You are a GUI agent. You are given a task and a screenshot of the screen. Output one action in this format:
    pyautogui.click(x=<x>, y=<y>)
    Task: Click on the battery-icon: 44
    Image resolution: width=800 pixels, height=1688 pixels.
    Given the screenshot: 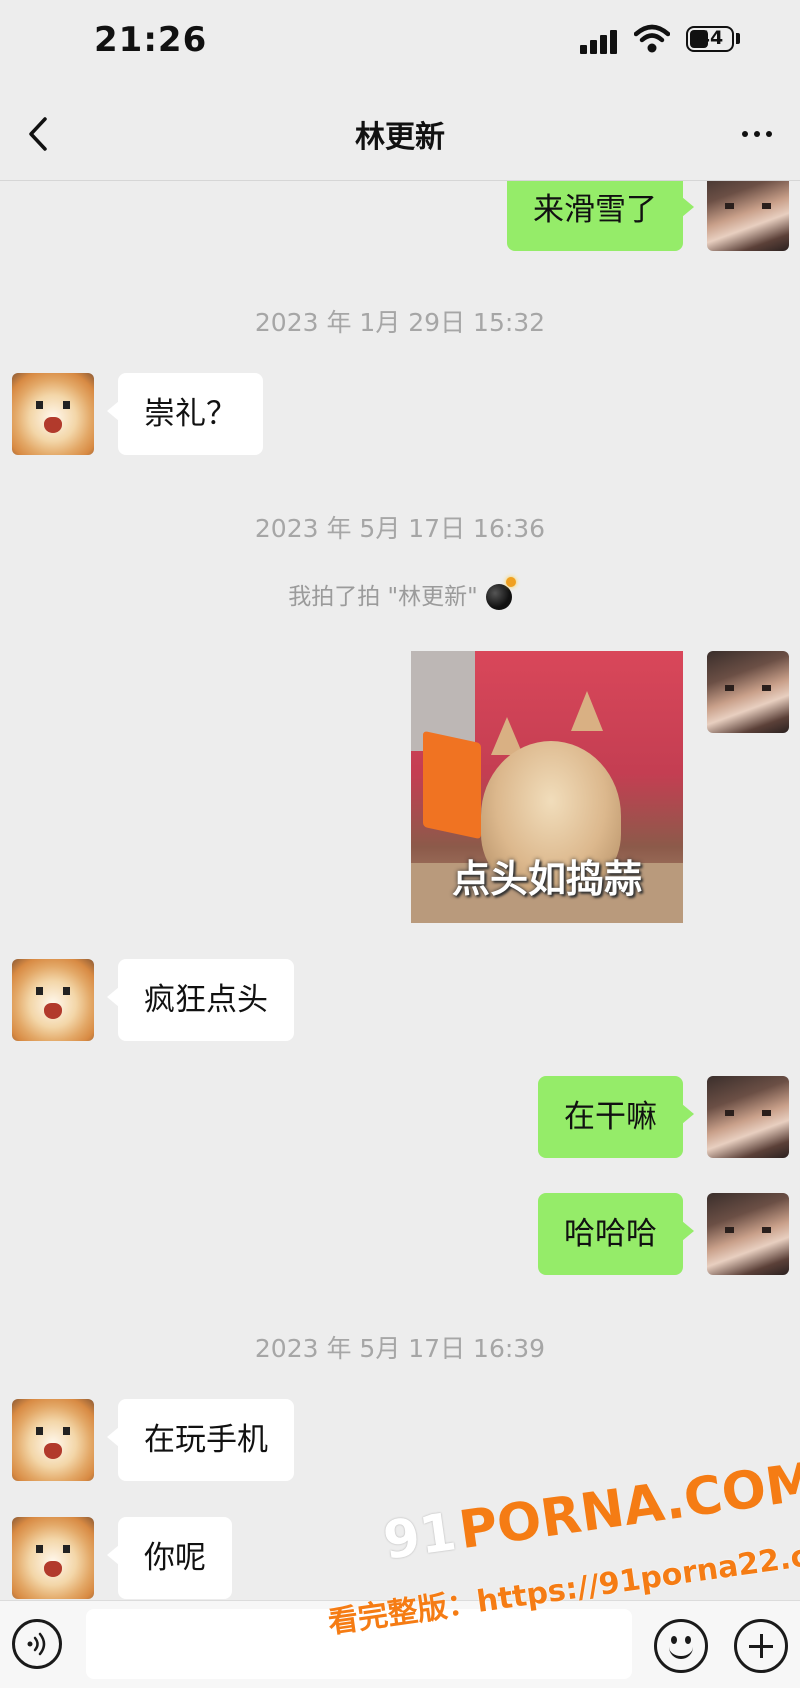 What is the action you would take?
    pyautogui.click(x=710, y=39)
    